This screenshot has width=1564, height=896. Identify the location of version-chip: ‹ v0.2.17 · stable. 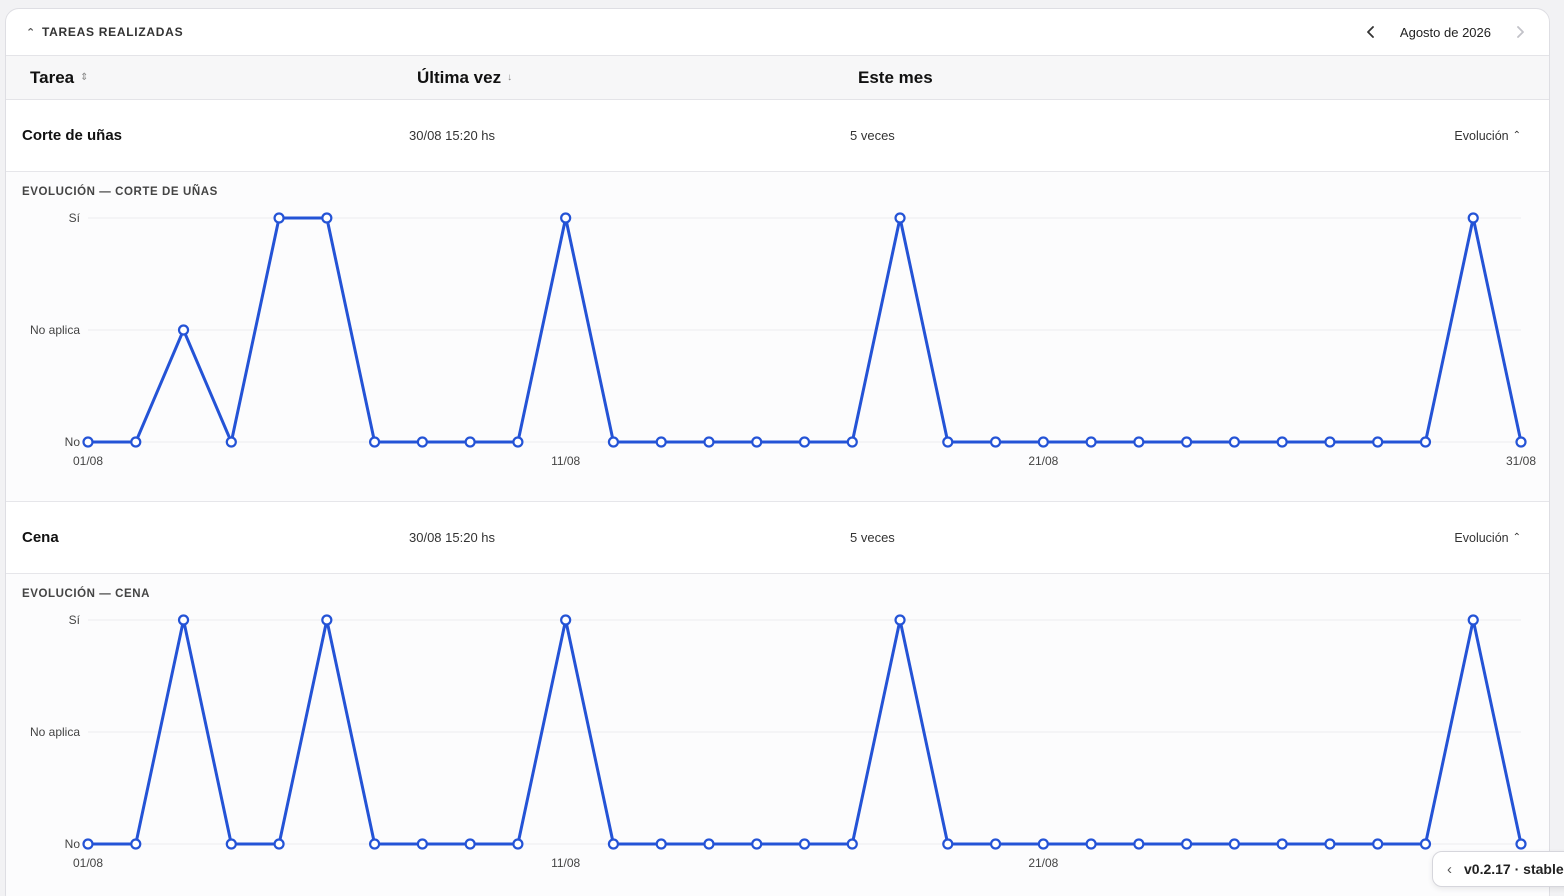
(1498, 869).